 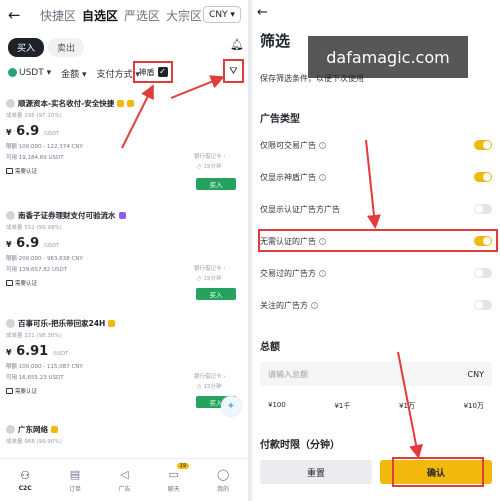 I want to click on notification-bell-icon: 🔔︎, so click(x=237, y=44).